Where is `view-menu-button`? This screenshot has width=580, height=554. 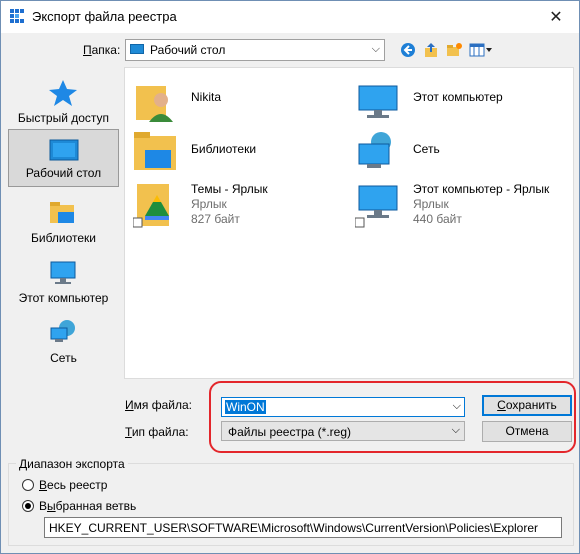
view-menu-button is located at coordinates (481, 50).